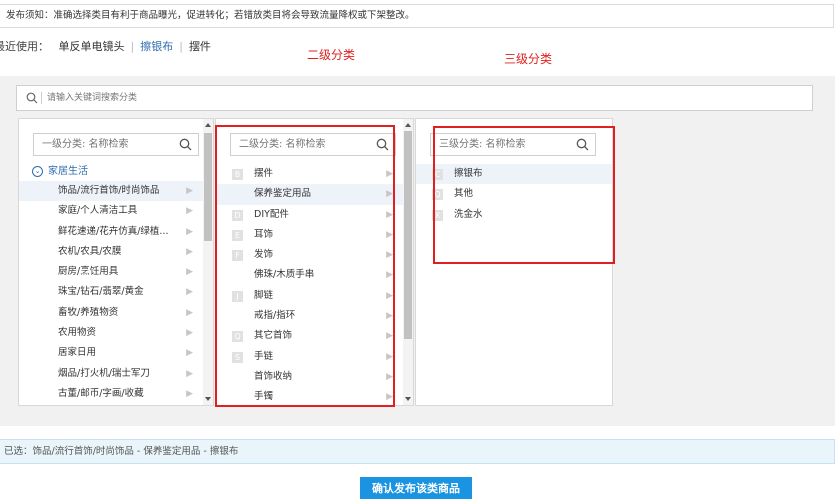 The width and height of the screenshot is (835, 500). What do you see at coordinates (101, 292) in the screenshot?
I see `item-label: 珠宝/钻石/翡翠/黄金` at bounding box center [101, 292].